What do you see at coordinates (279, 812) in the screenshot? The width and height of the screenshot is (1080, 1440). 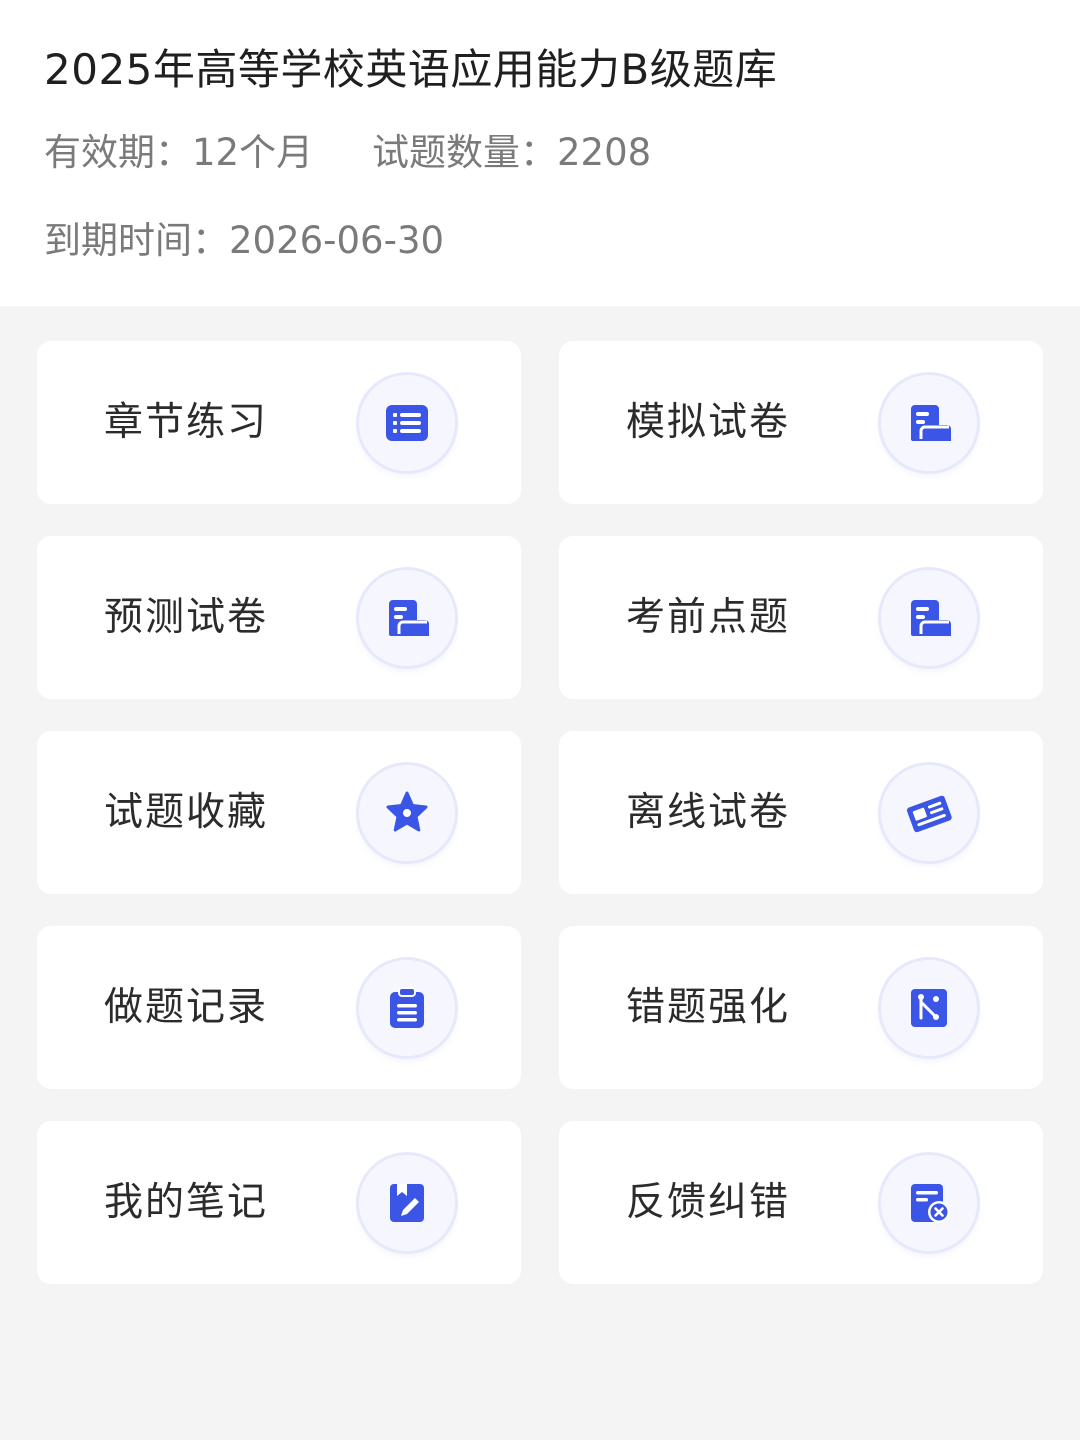 I see `favorites-button: 试题收藏` at bounding box center [279, 812].